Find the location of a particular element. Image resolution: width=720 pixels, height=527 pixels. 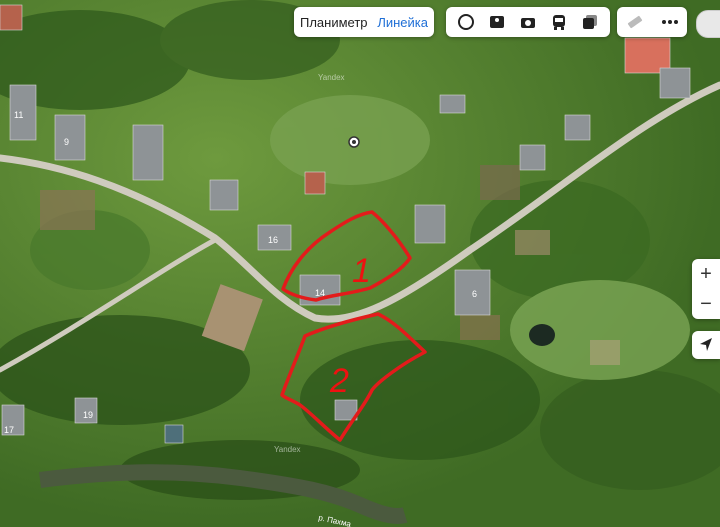

panorama-icon is located at coordinates (496, 22).